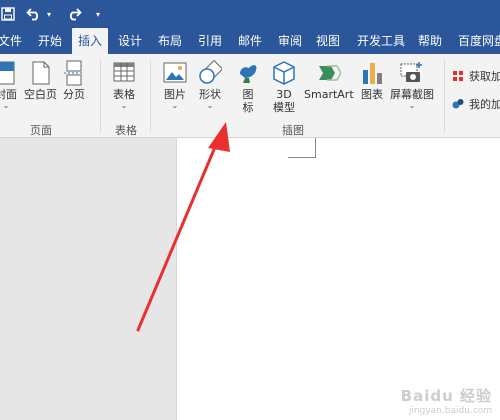 This screenshot has width=500, height=420. Describe the element at coordinates (9, 73) in the screenshot. I see `cover-page-icon` at that location.